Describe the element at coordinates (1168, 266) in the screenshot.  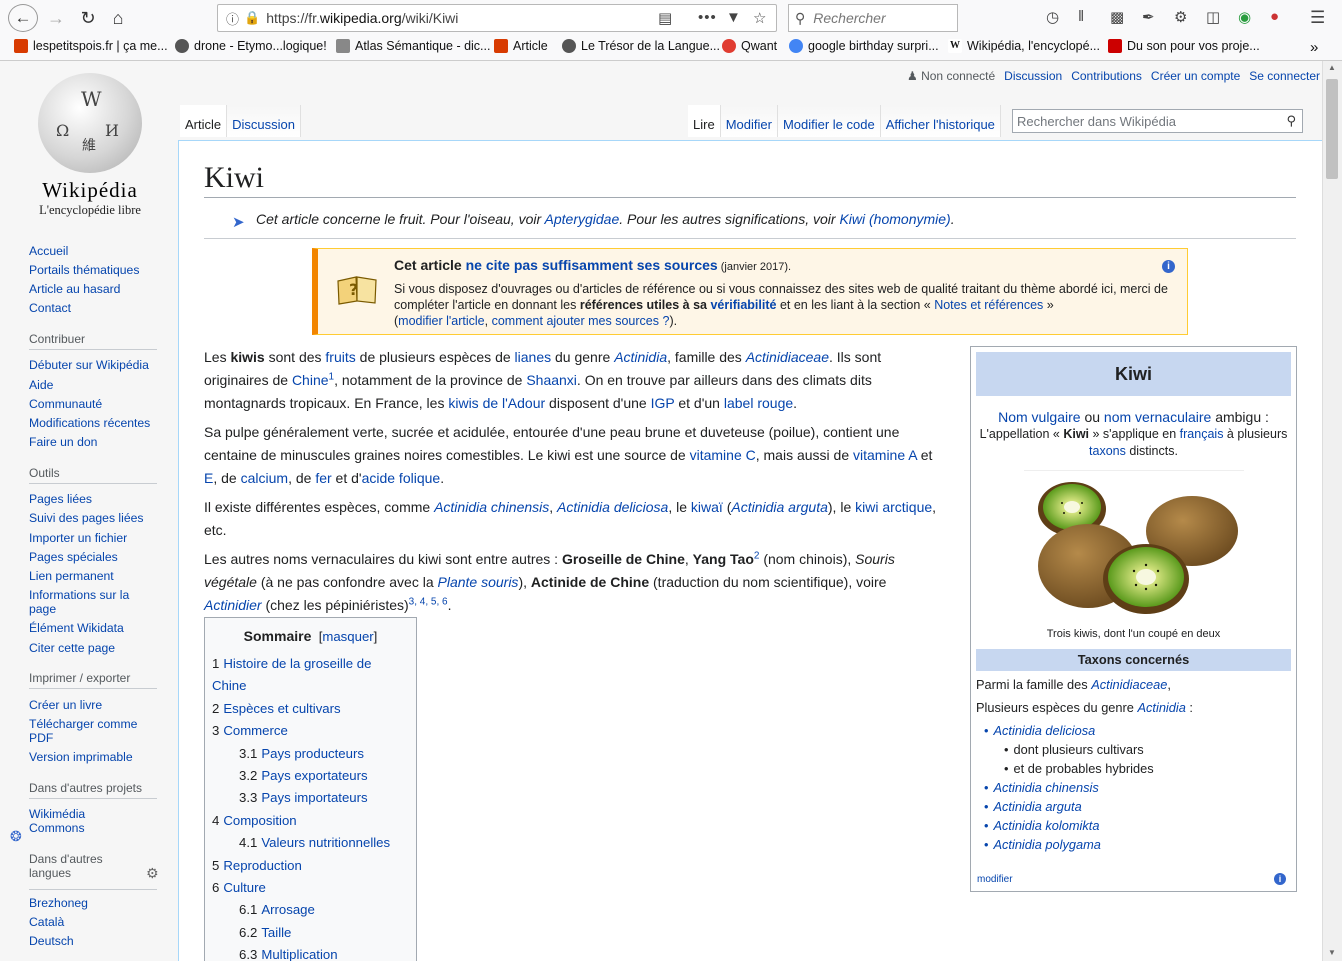
I see `info-icon: i` at that location.